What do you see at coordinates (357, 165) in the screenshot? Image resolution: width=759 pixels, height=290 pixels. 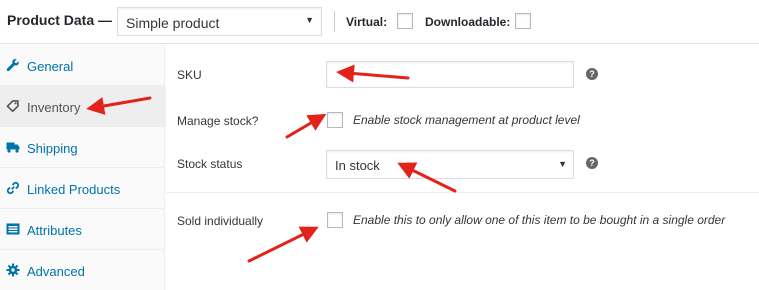 I see `stock-status-value: In stock` at bounding box center [357, 165].